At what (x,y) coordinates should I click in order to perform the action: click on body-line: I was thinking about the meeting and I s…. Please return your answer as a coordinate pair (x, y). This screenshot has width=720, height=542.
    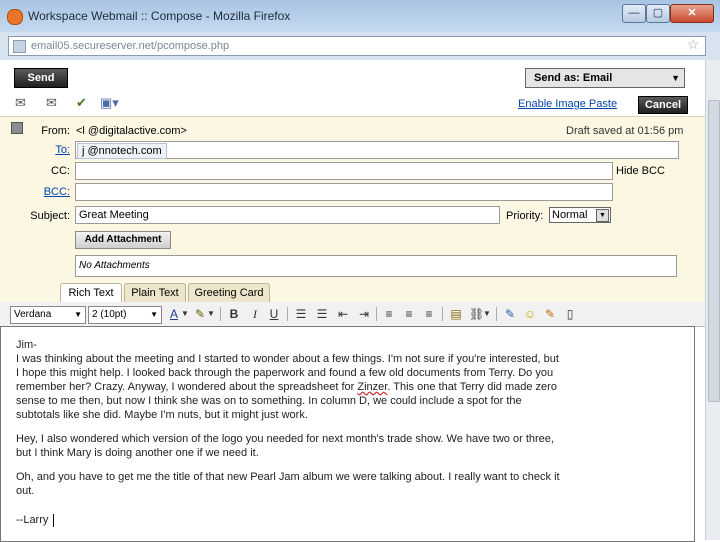
    Looking at the image, I should click on (287, 359).